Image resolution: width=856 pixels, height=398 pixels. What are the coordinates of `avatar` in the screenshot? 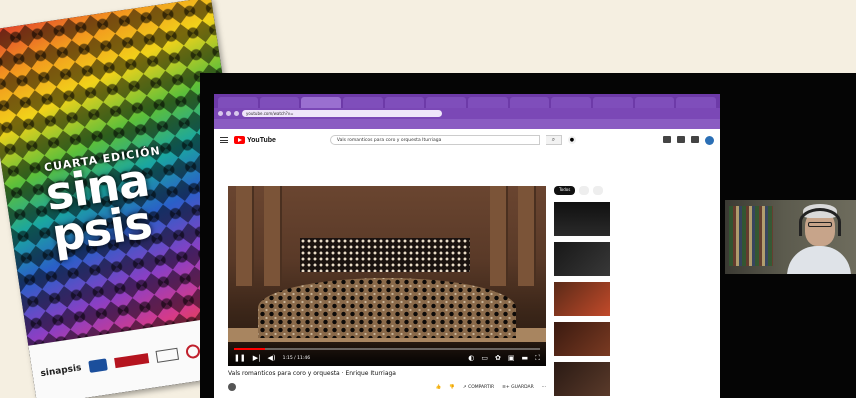 It's located at (709, 140).